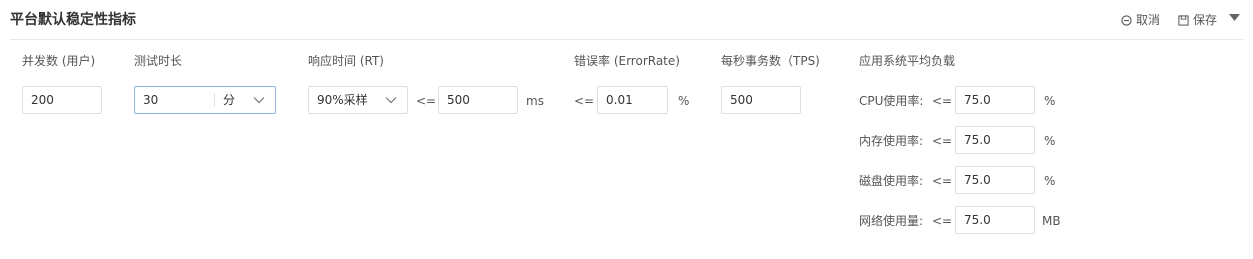 This screenshot has width=1253, height=259. Describe the element at coordinates (1183, 20) in the screenshot. I see `save-icon` at that location.